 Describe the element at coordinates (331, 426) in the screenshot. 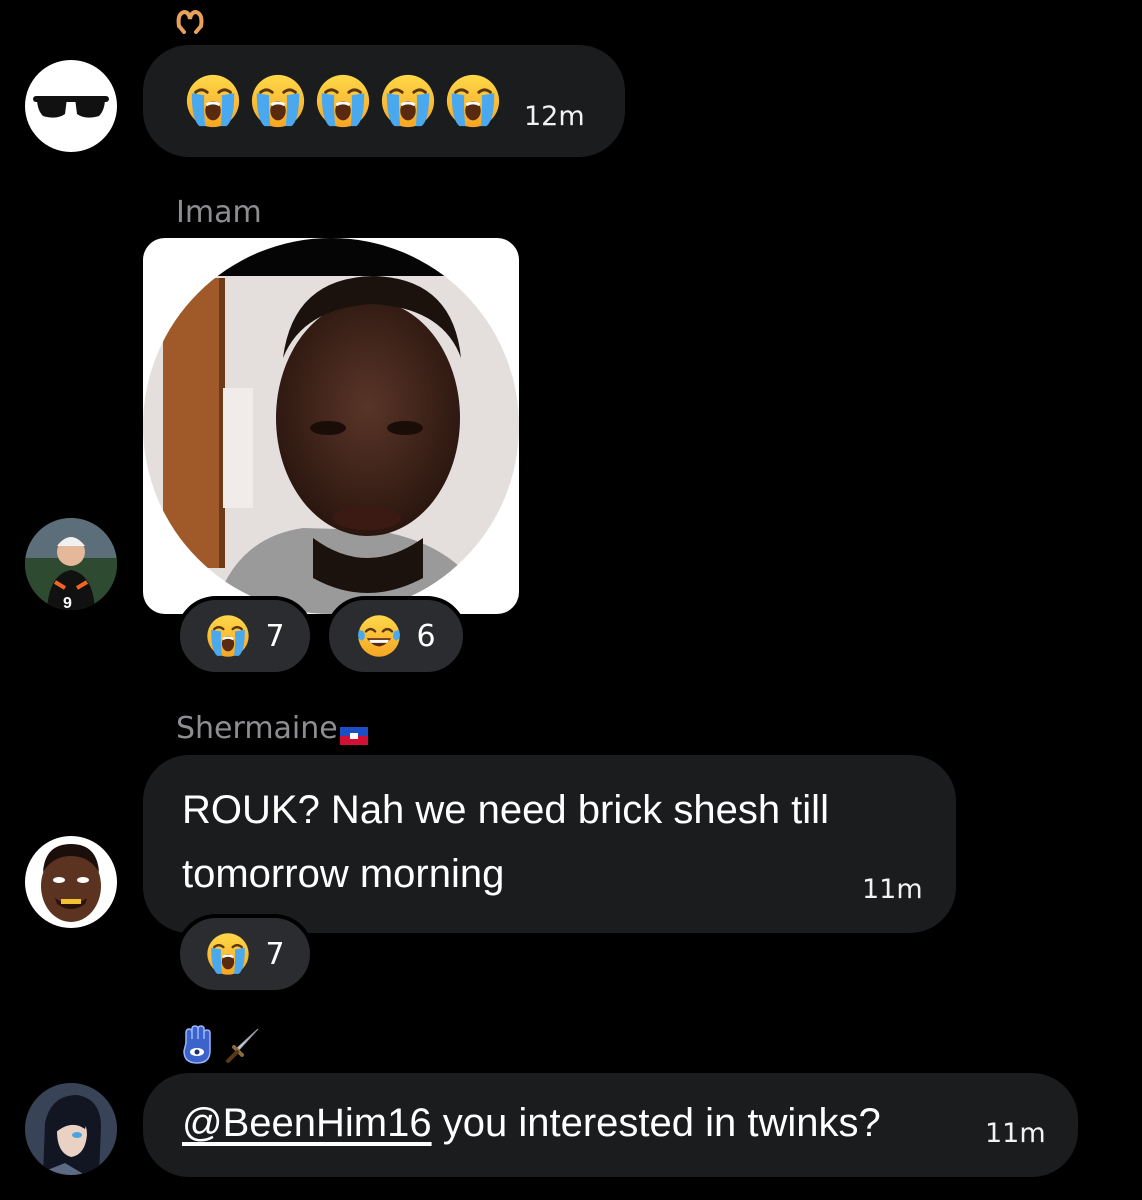

I see `profile-photo-image` at that location.